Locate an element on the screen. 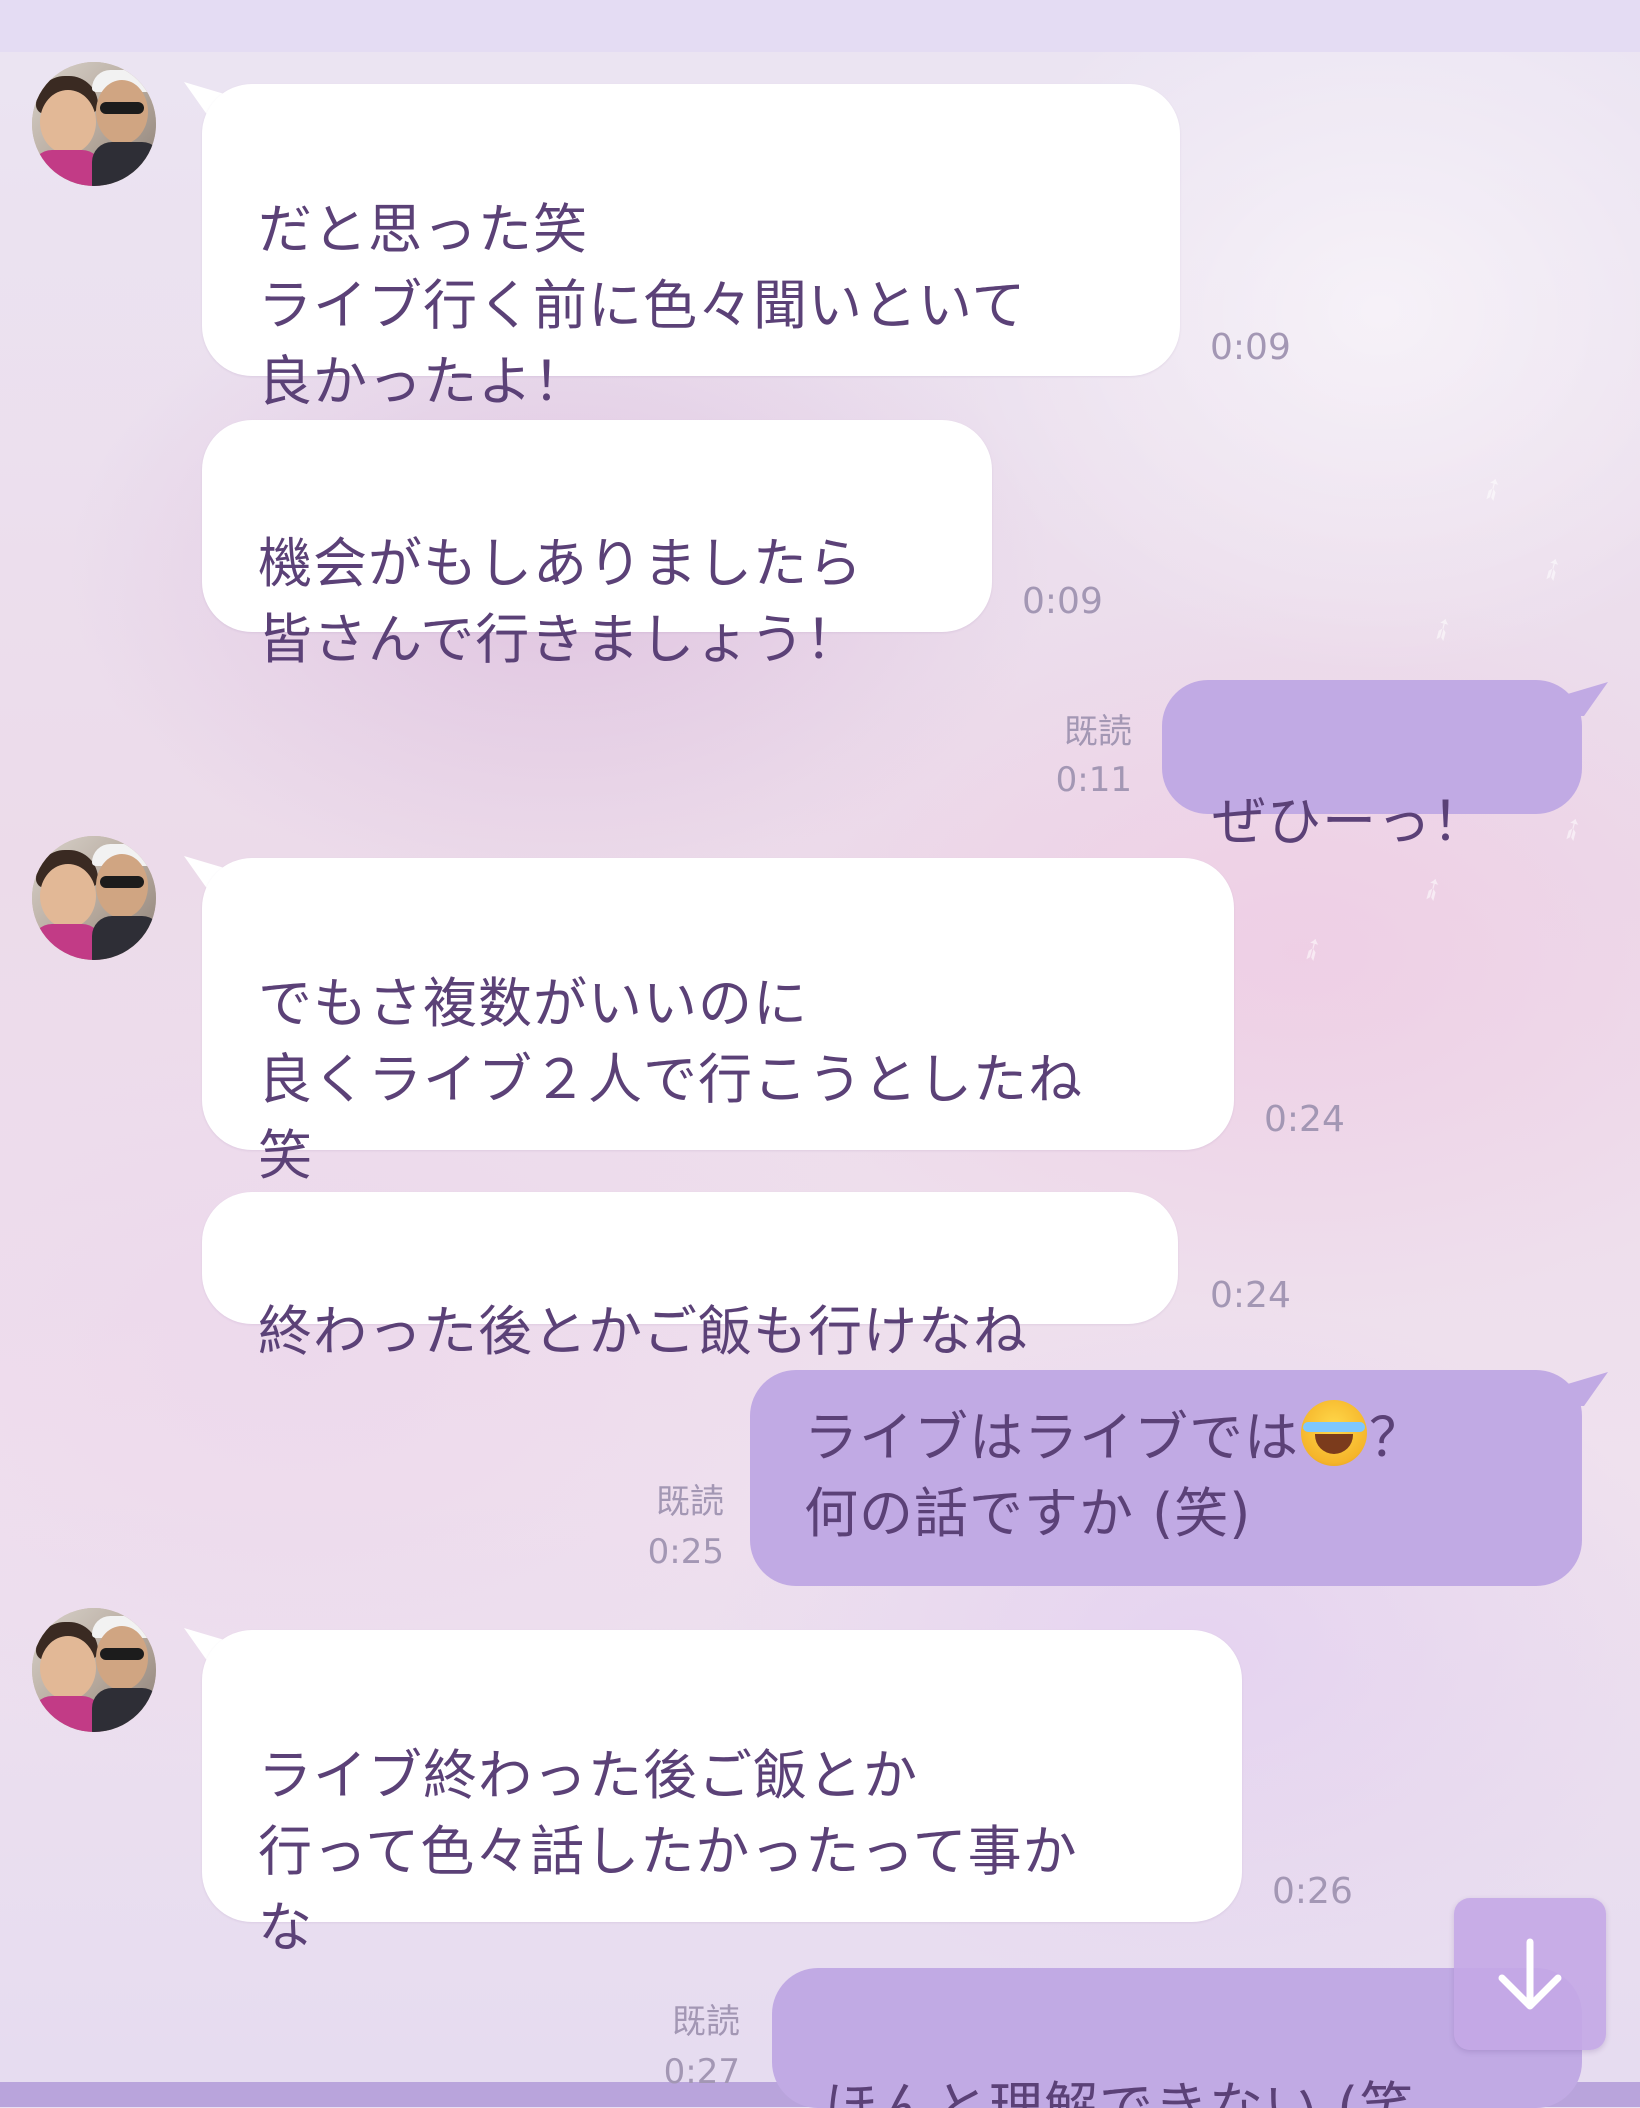  message-text: ほんと理解できない (笑 is located at coordinates (1119, 2092).